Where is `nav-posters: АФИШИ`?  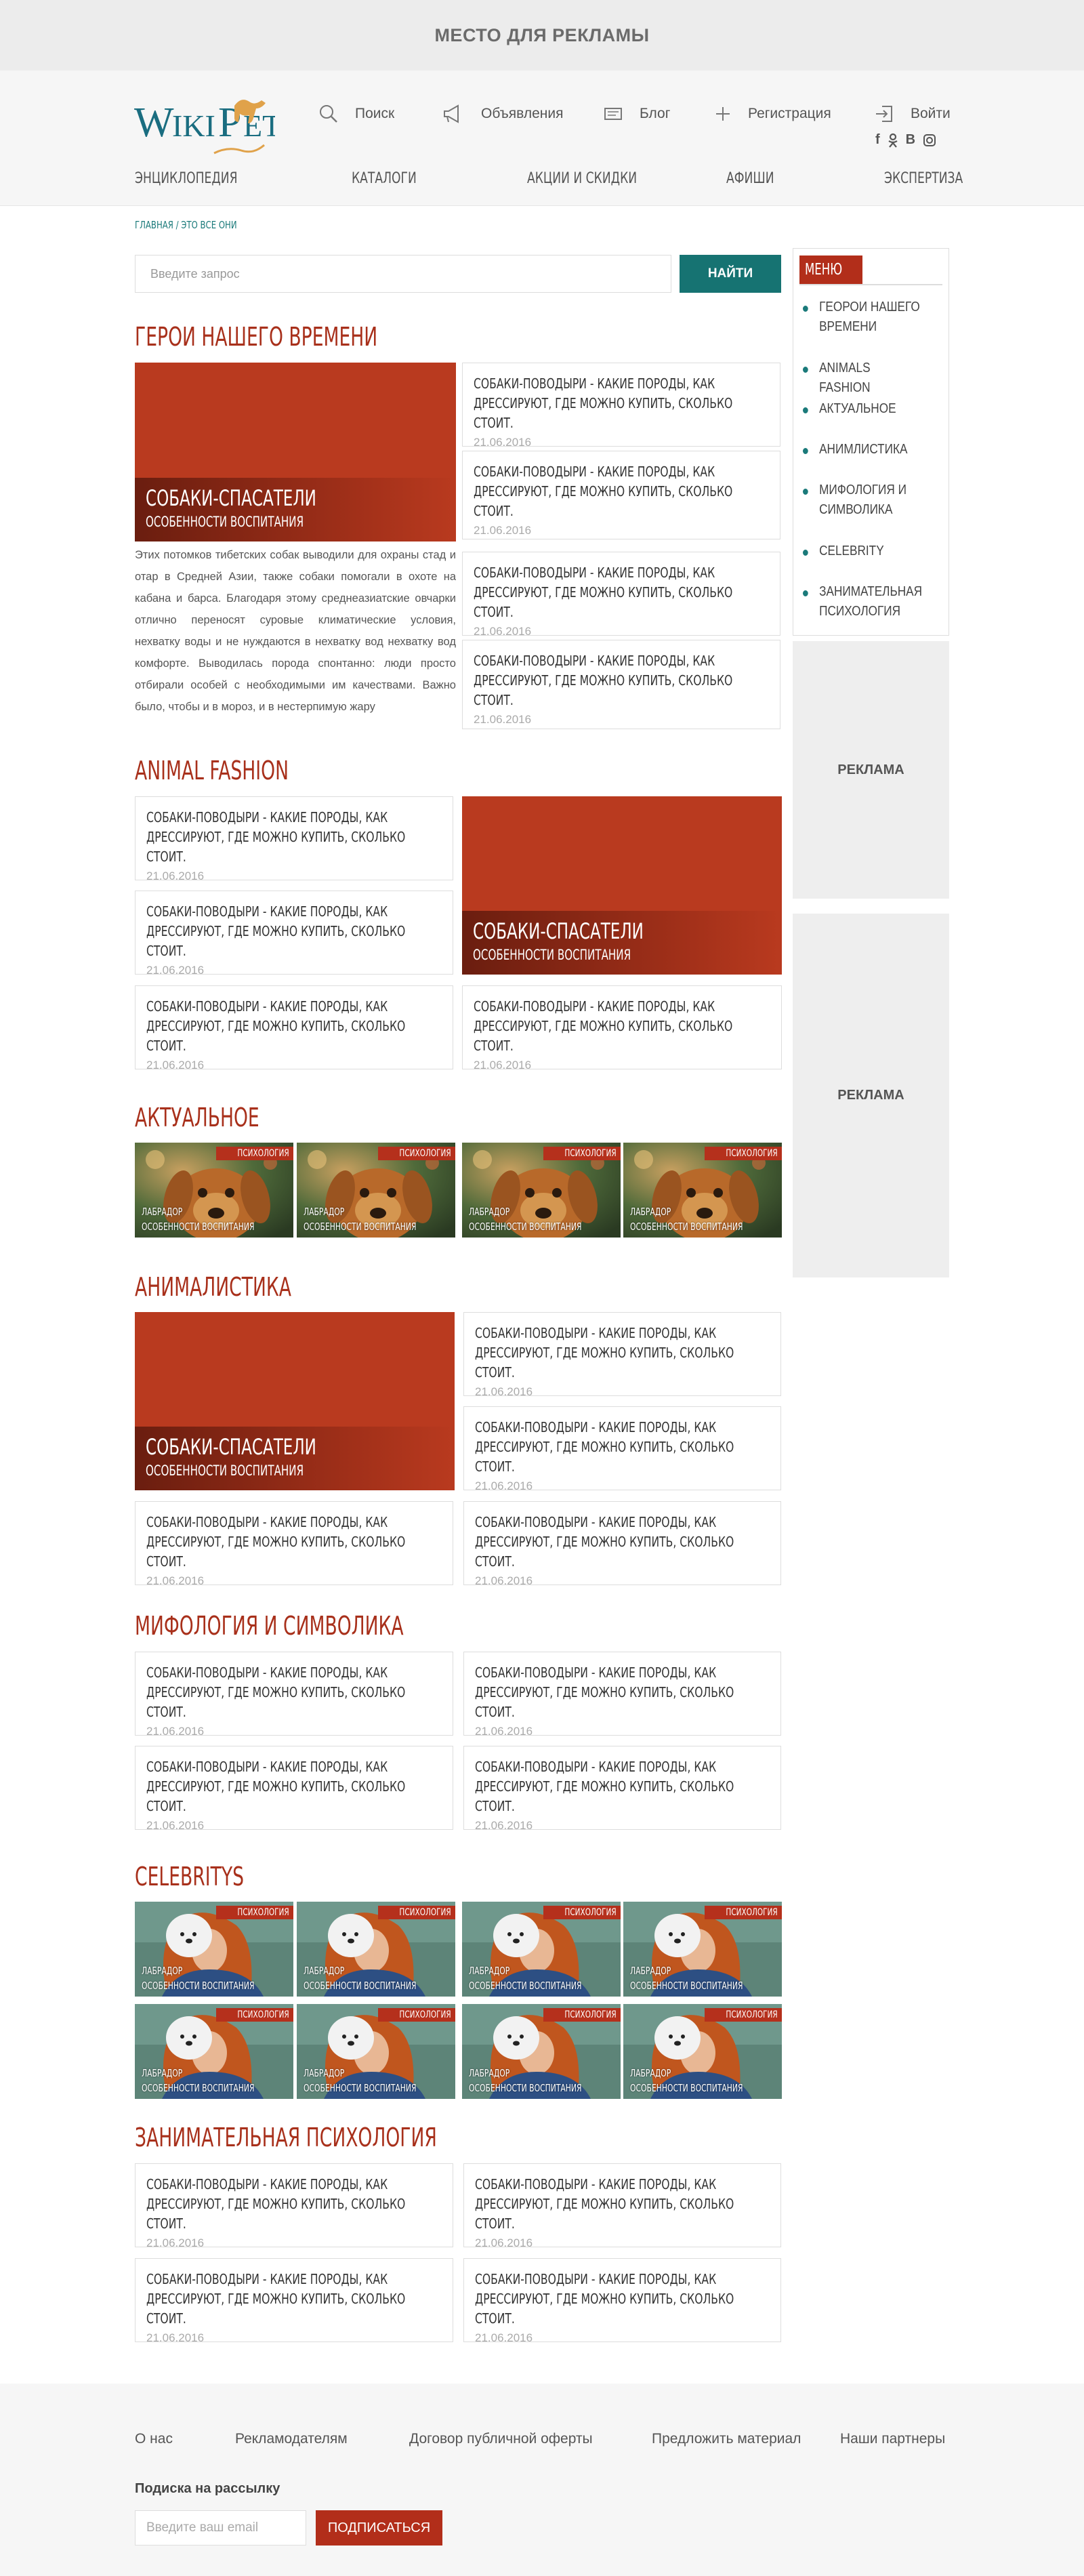
nav-posters: АФИШИ is located at coordinates (750, 179).